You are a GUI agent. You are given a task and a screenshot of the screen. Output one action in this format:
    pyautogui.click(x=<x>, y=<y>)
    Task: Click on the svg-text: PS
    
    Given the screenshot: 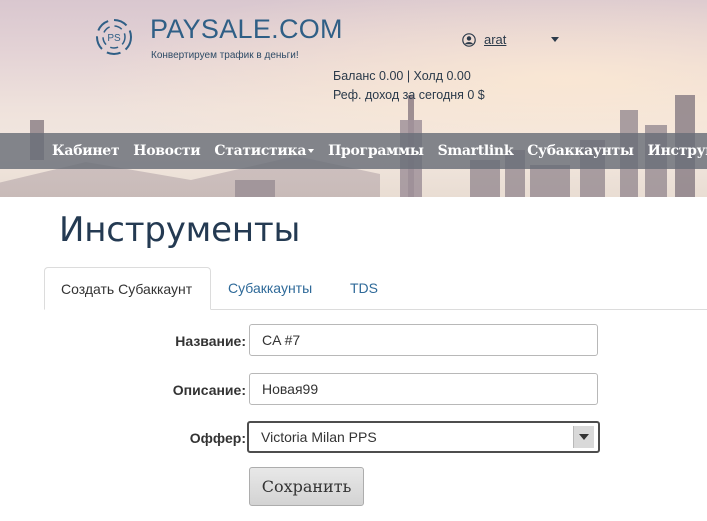 What is the action you would take?
    pyautogui.click(x=114, y=38)
    